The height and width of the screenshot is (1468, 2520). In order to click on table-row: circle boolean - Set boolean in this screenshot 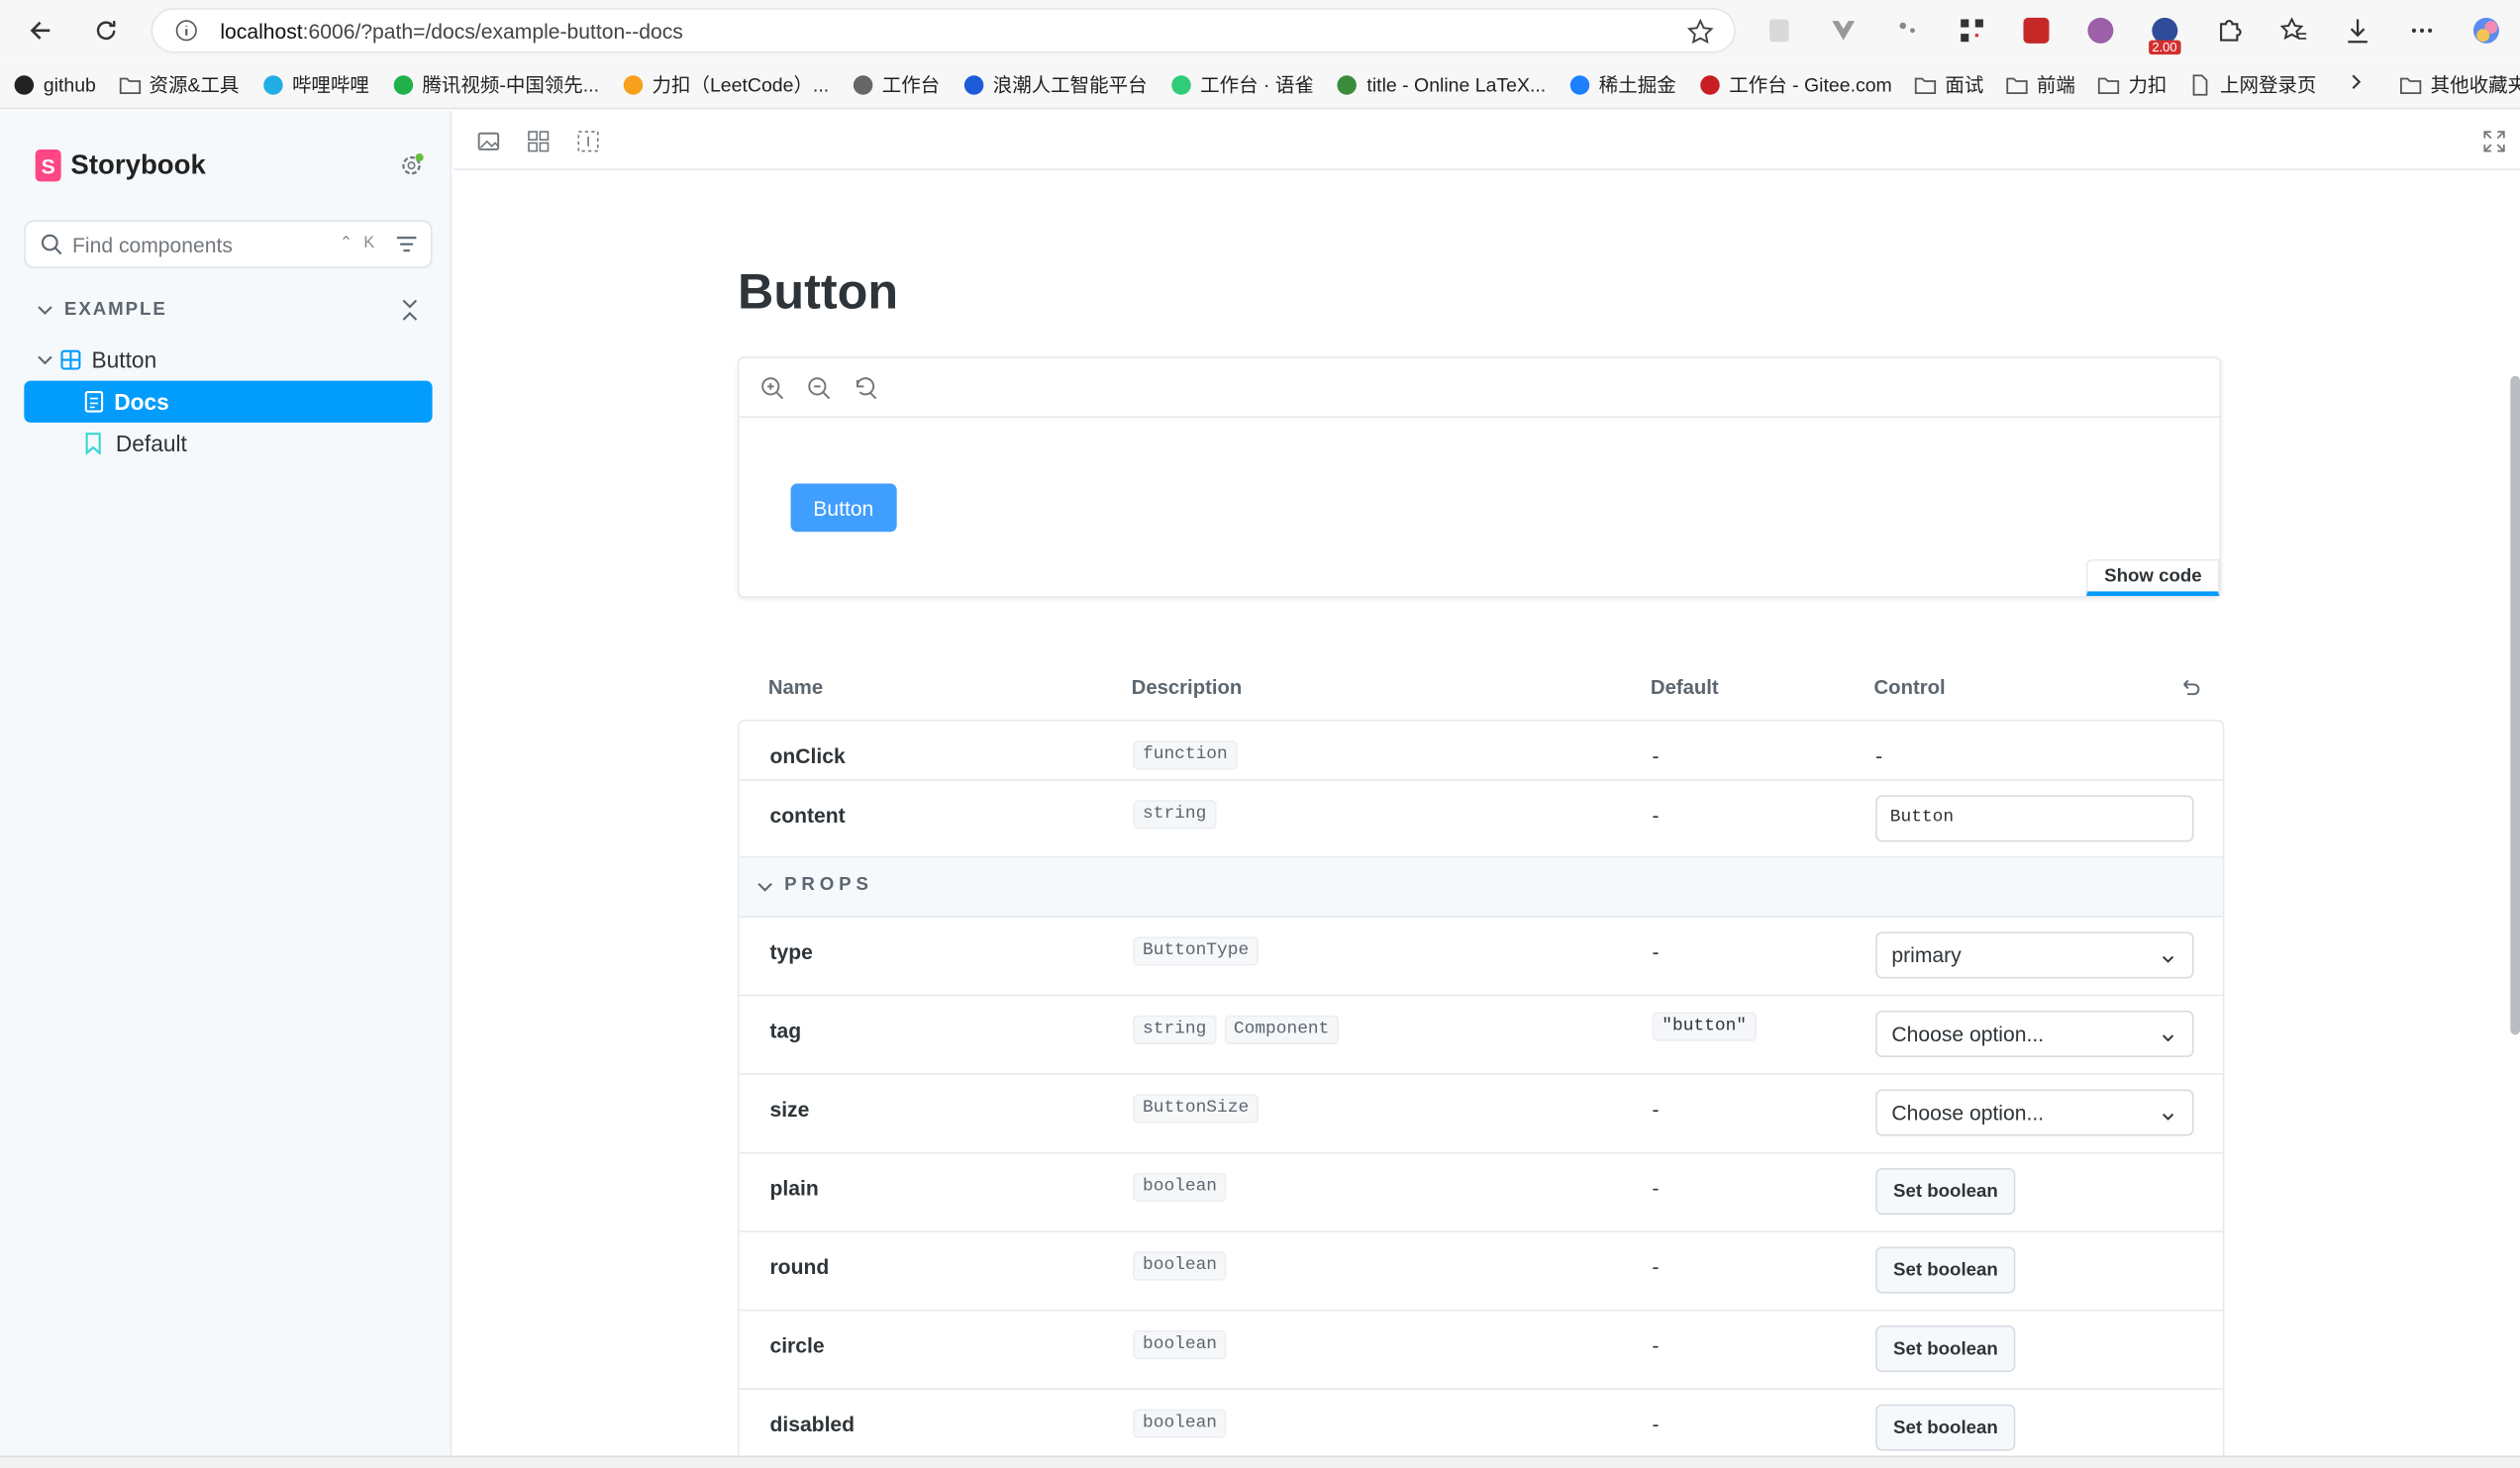, I will do `click(1481, 1350)`.